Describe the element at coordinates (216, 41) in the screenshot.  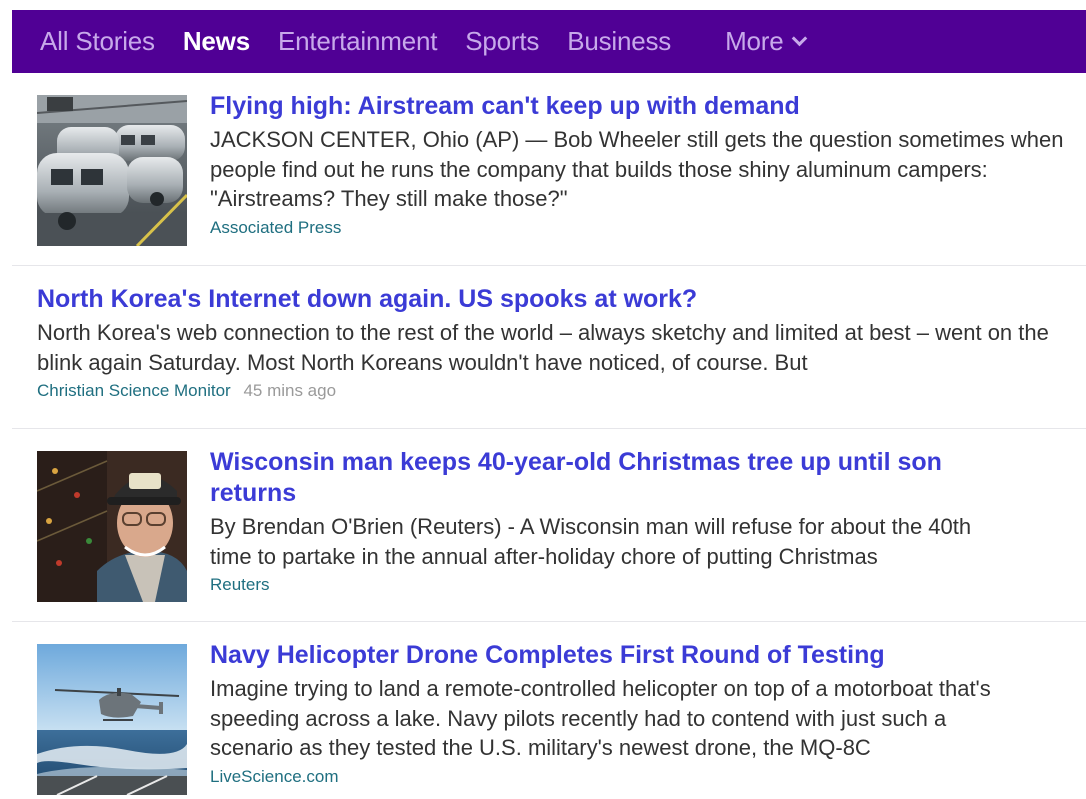
I see `tab-news: News` at that location.